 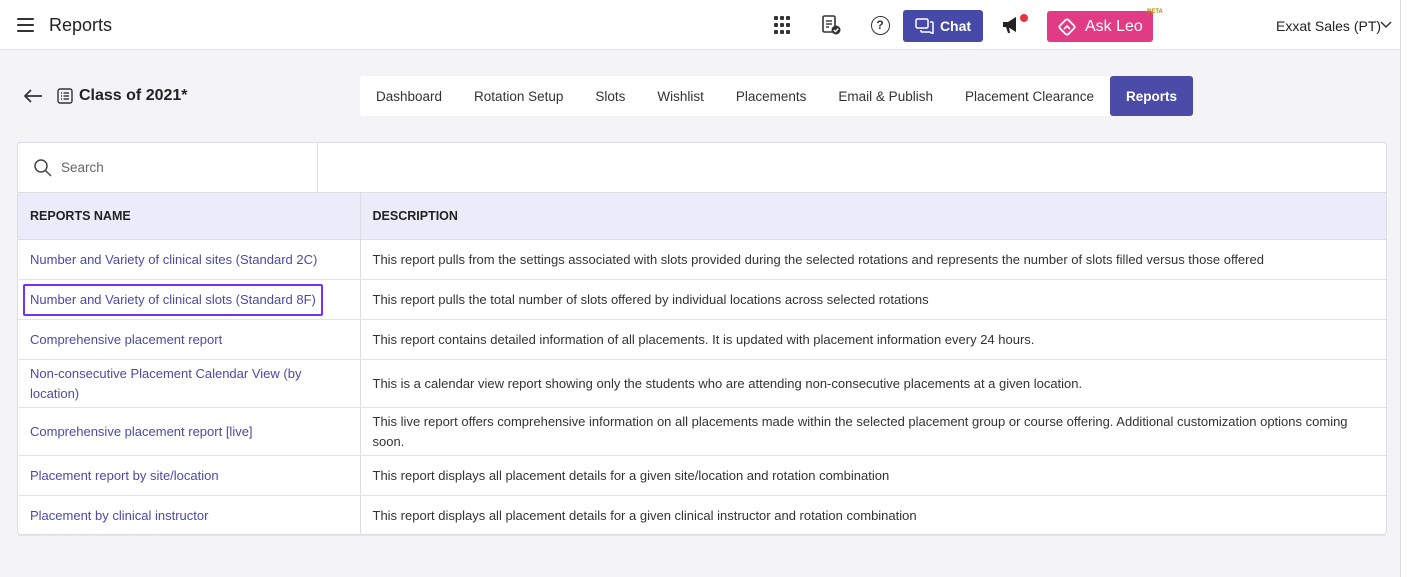 What do you see at coordinates (518, 96) in the screenshot?
I see `tab-rotation-setup: Rotation Setup` at bounding box center [518, 96].